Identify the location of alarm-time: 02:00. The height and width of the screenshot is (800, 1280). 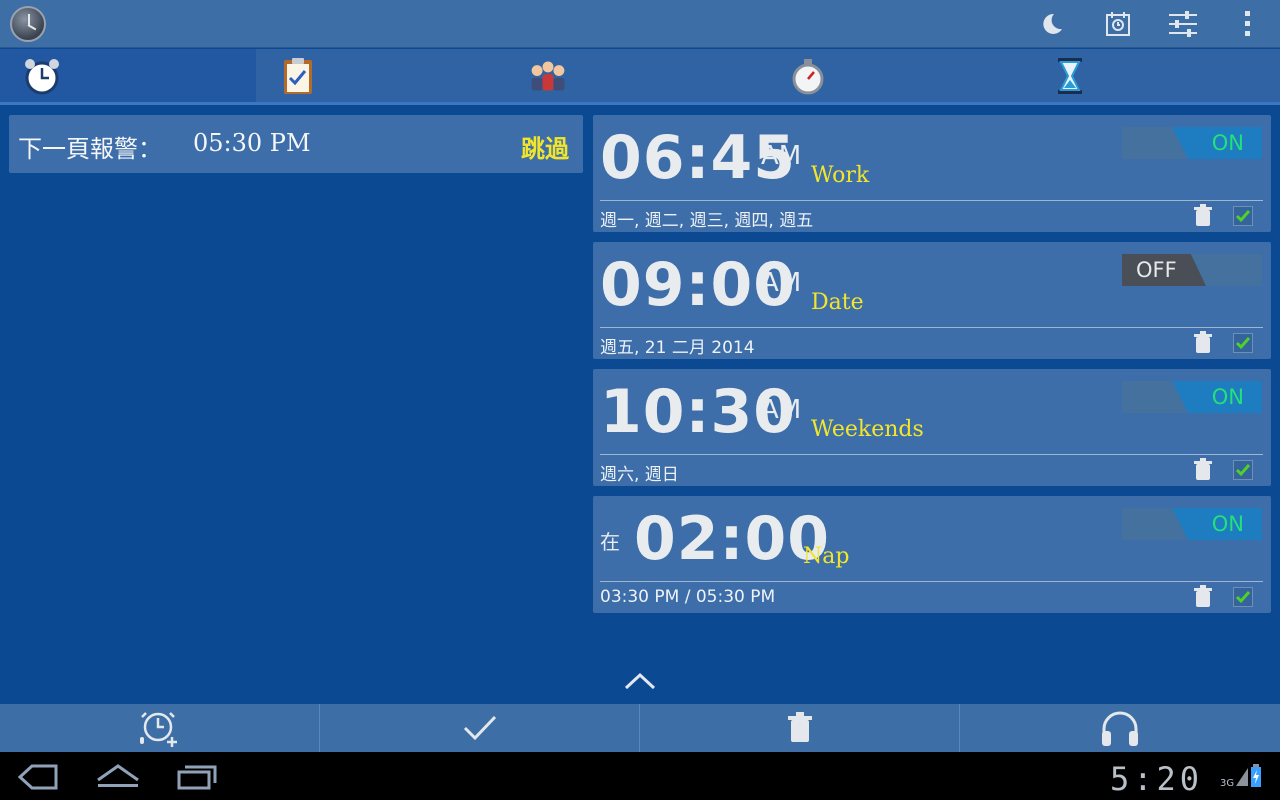
(732, 539).